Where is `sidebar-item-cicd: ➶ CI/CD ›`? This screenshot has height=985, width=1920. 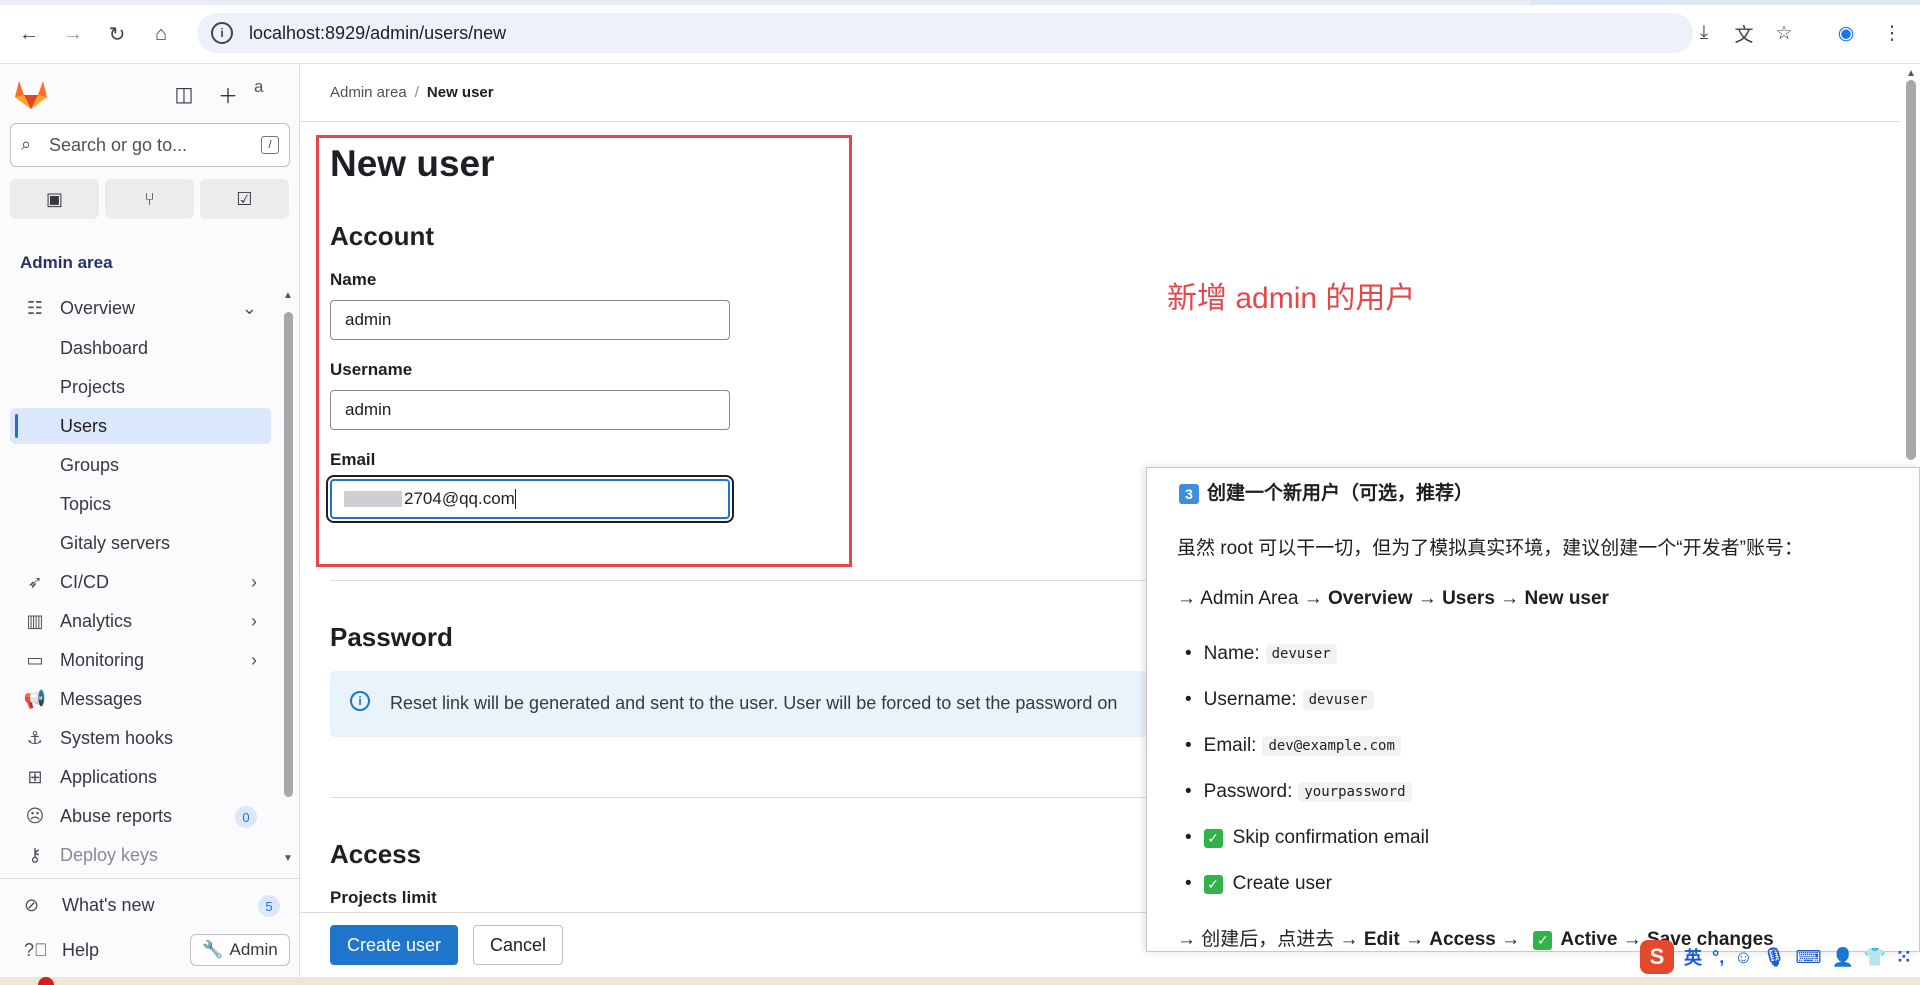
sidebar-item-cicd: ➶ CI/CD › is located at coordinates (140, 582).